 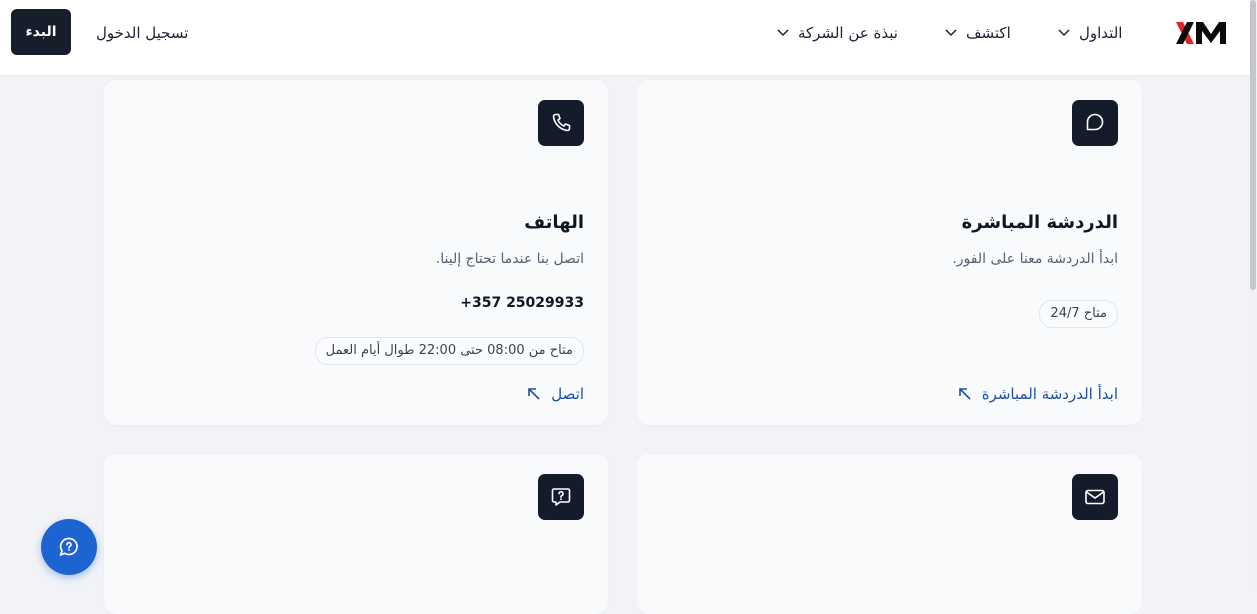 What do you see at coordinates (567, 394) in the screenshot?
I see `link-label: اتصل` at bounding box center [567, 394].